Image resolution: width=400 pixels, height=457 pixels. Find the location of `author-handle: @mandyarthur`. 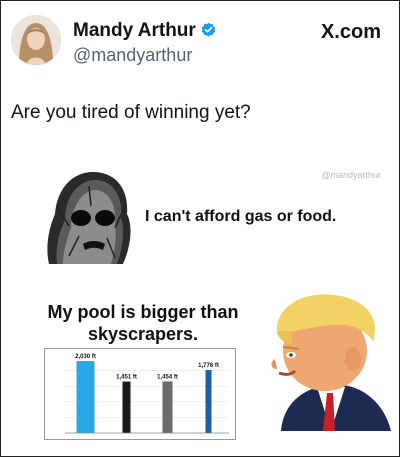

author-handle: @mandyarthur is located at coordinates (132, 55).